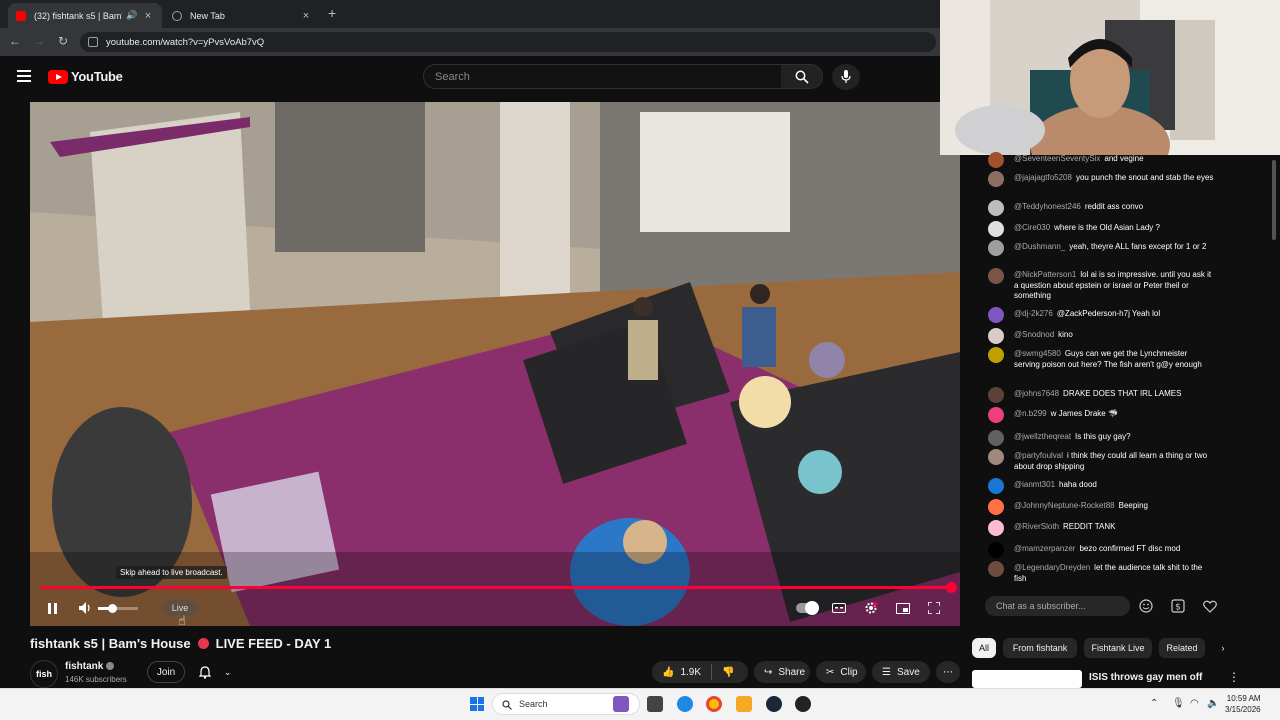 The height and width of the screenshot is (720, 1280). What do you see at coordinates (1210, 606) in the screenshot?
I see `heart-reaction-button` at bounding box center [1210, 606].